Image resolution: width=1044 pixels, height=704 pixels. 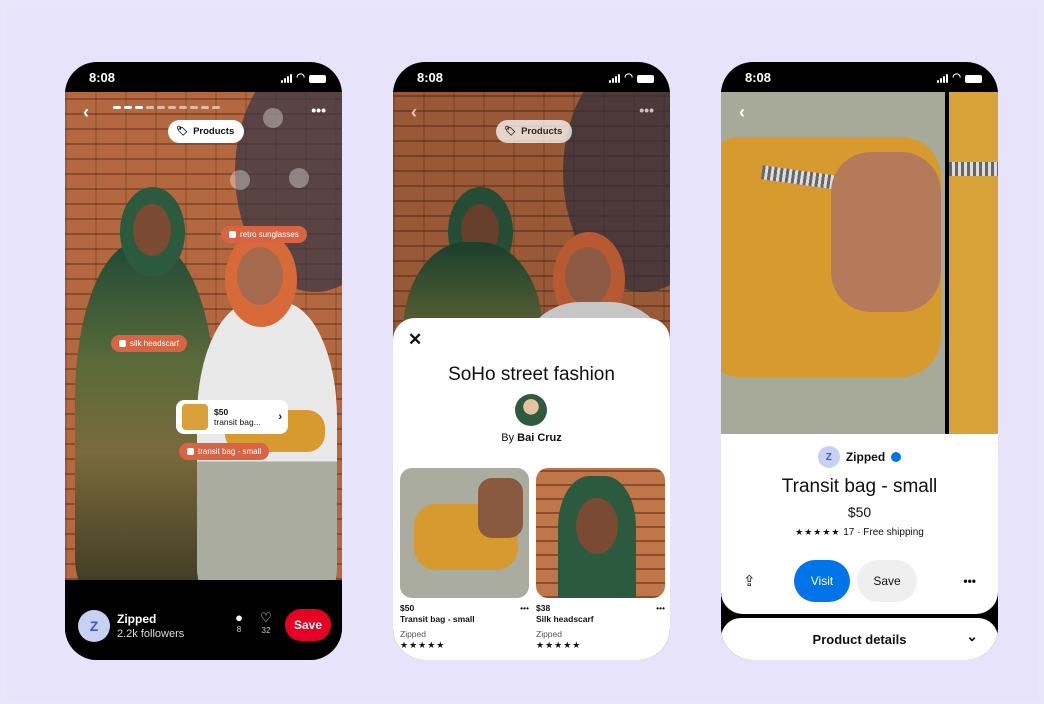 I want to click on author-avatar, so click(x=531, y=410).